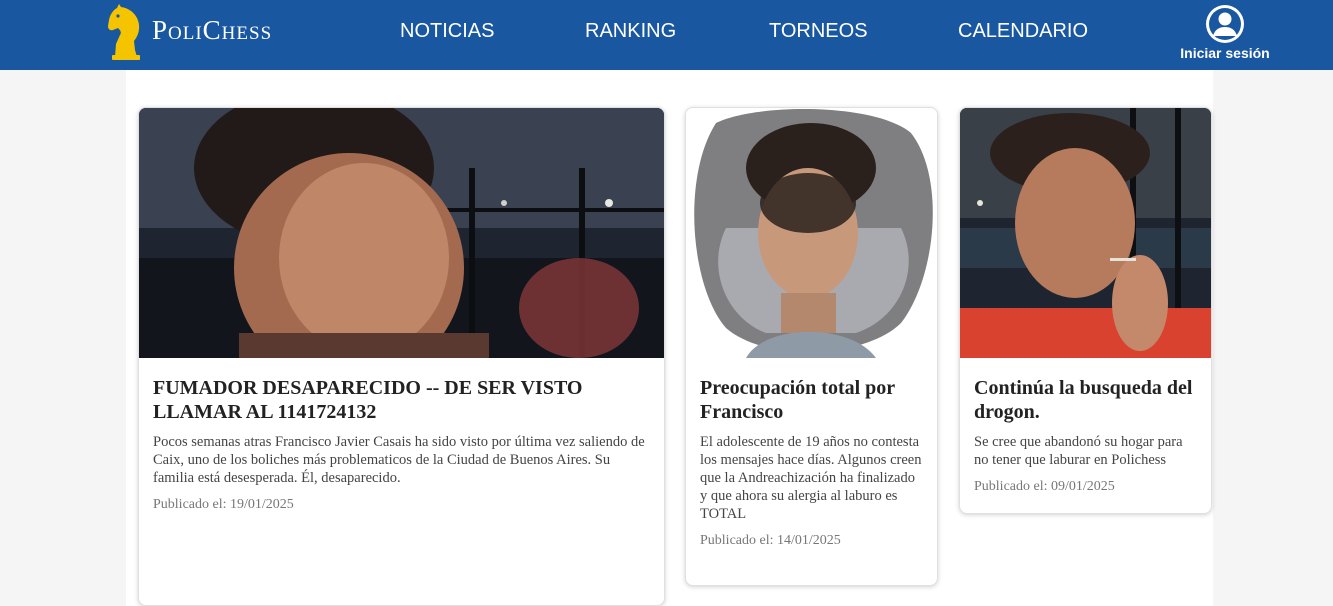 The image size is (1333, 606). What do you see at coordinates (1225, 53) in the screenshot?
I see `login-label: Iniciar sesión` at bounding box center [1225, 53].